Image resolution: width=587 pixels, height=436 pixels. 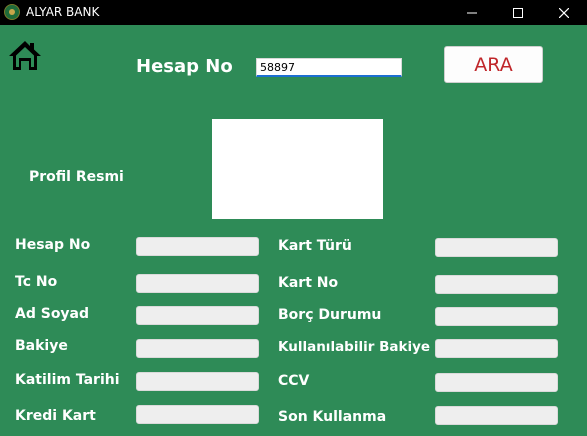 I want to click on ccv-field, so click(x=496, y=382).